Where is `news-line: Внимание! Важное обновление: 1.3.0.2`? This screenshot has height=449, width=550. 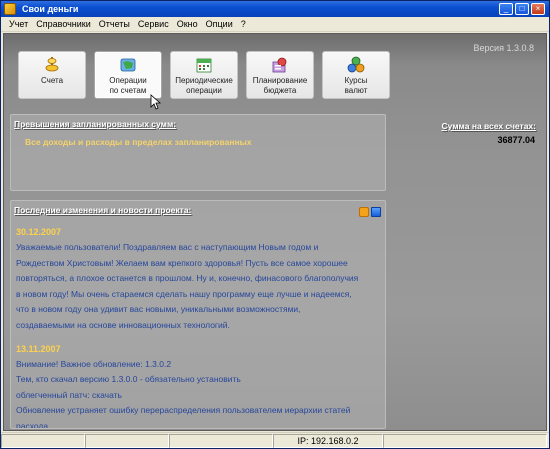
news-line: Внимание! Важное обновление: 1.3.0.2 is located at coordinates (94, 363).